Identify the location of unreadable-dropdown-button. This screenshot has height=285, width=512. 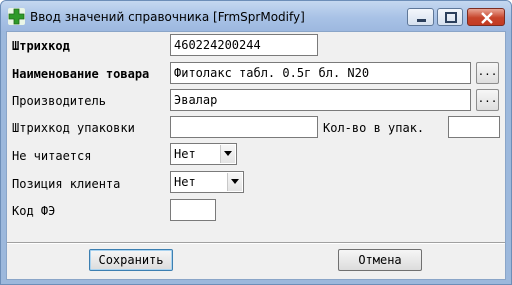
(227, 154).